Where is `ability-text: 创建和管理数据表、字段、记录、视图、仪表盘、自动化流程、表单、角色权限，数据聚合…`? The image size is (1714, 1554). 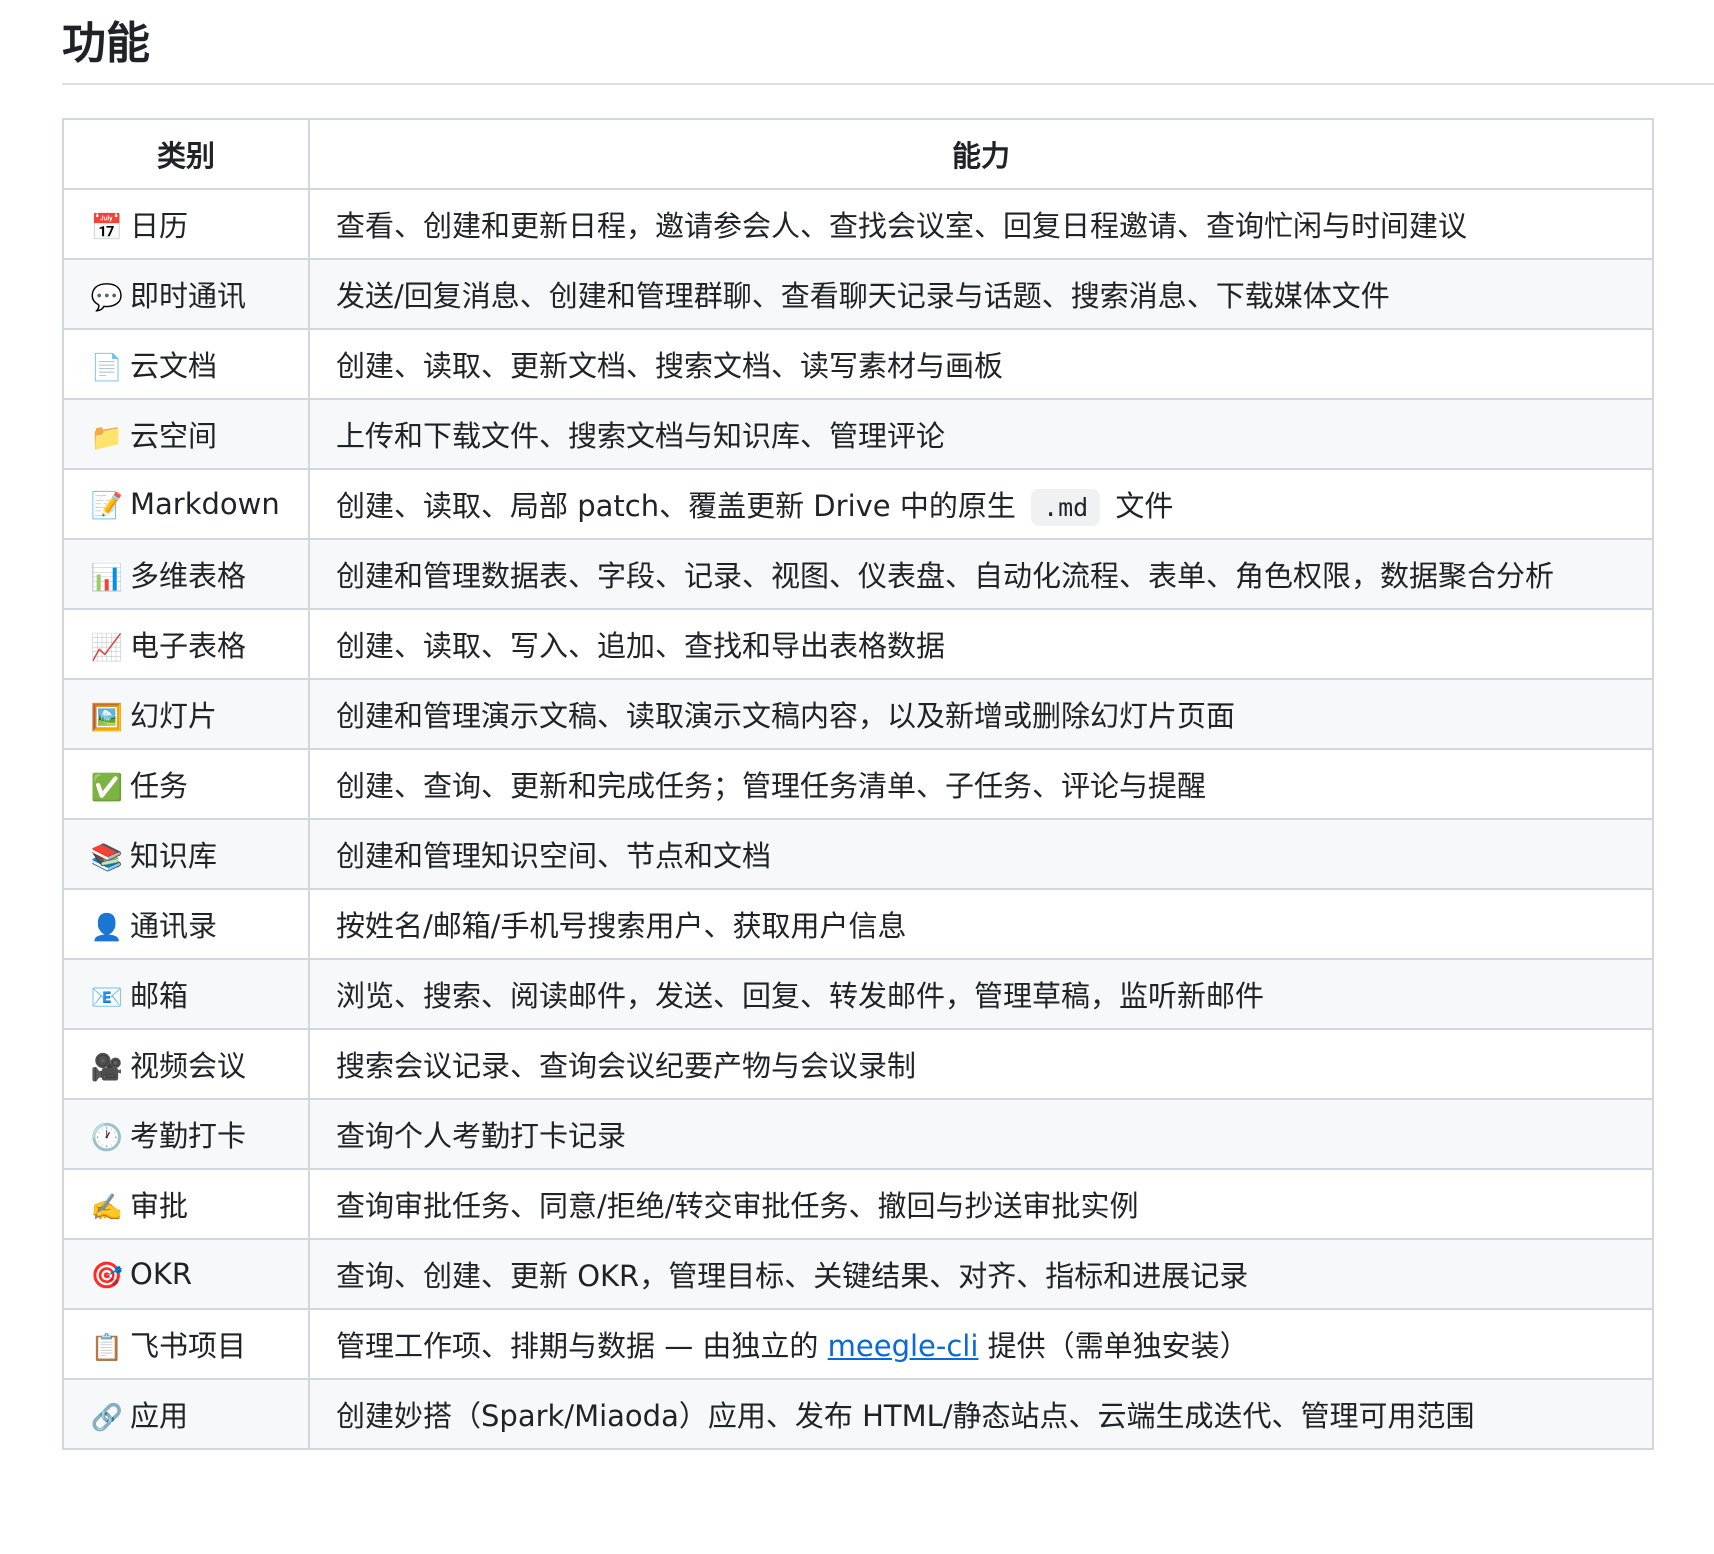 ability-text: 创建和管理数据表、字段、记录、视图、仪表盘、自动化流程、表单、角色权限，数据聚合… is located at coordinates (945, 576).